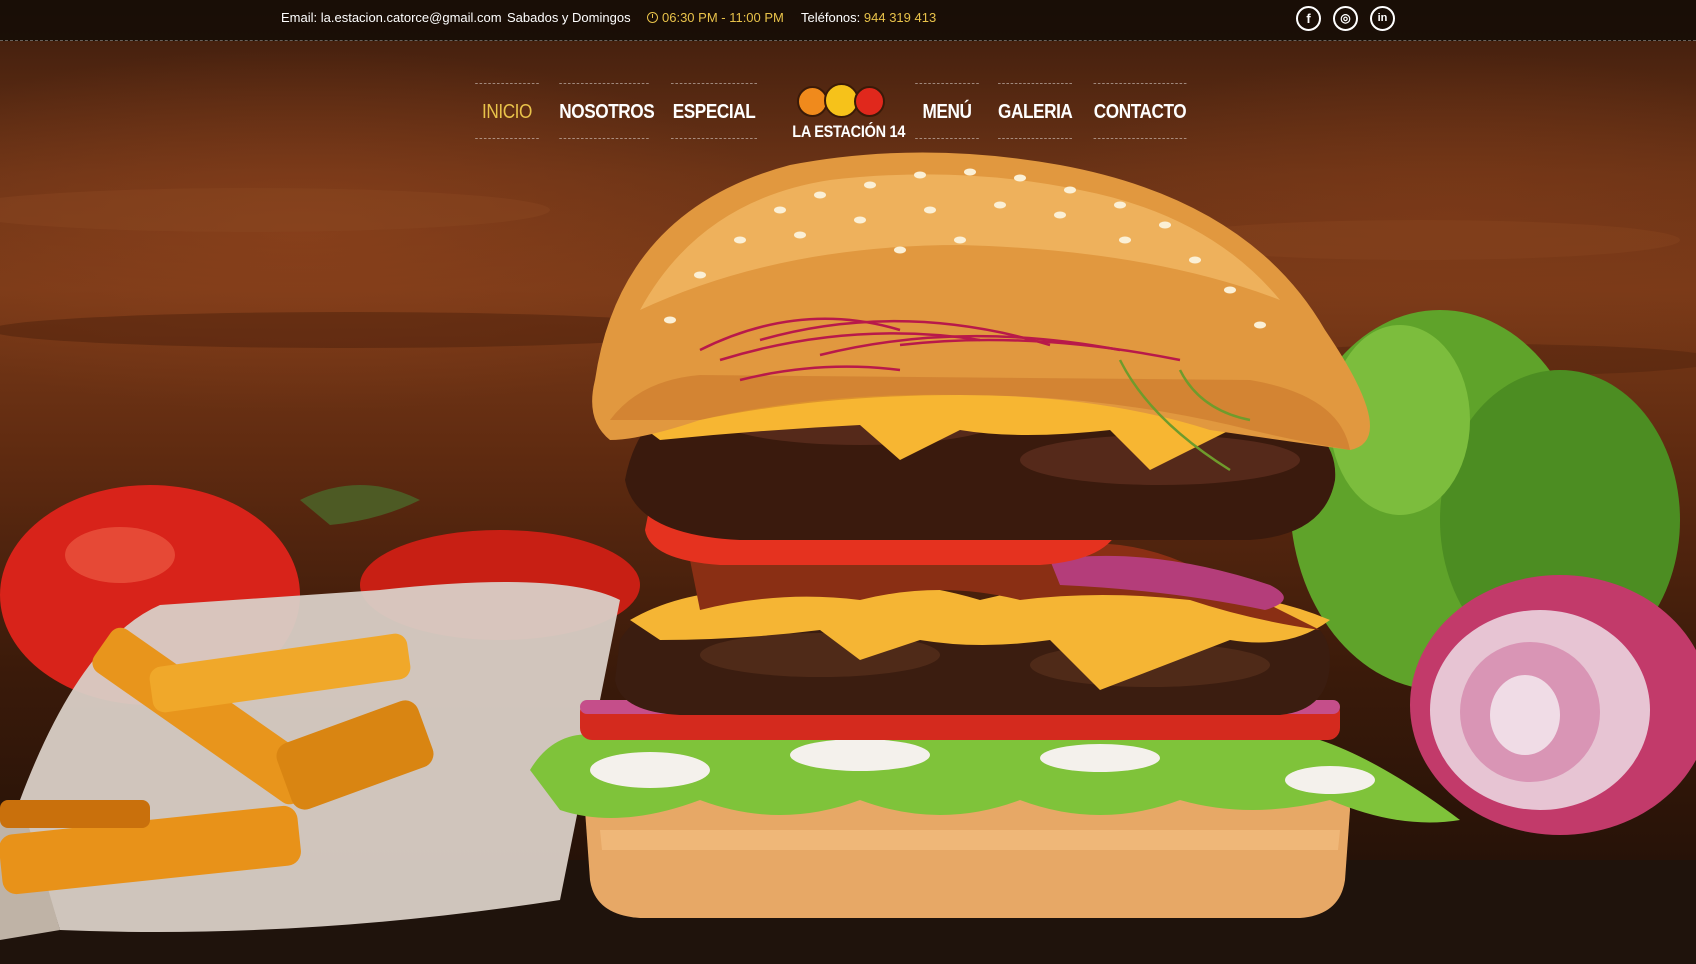 This screenshot has width=1696, height=964. I want to click on hours-text: 06:30 PM - 11:00 PM, so click(723, 17).